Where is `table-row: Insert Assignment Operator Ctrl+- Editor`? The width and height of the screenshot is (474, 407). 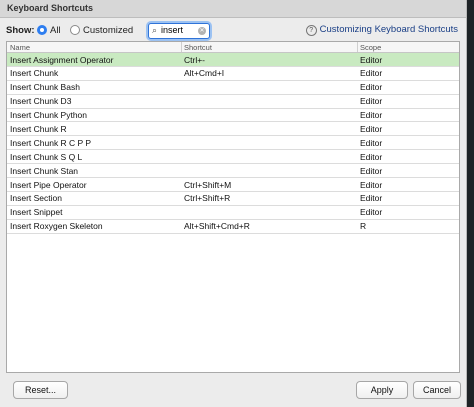 table-row: Insert Assignment Operator Ctrl+- Editor is located at coordinates (233, 60).